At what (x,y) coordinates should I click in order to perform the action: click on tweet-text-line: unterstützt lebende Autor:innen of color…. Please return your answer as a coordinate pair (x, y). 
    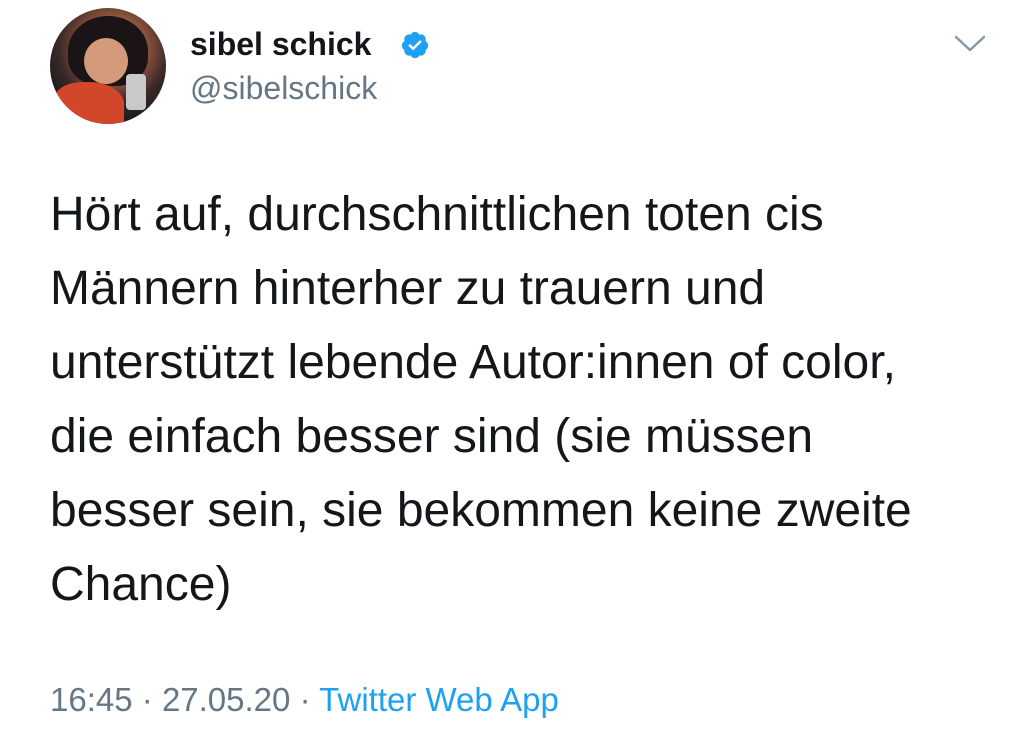
    Looking at the image, I should click on (473, 362).